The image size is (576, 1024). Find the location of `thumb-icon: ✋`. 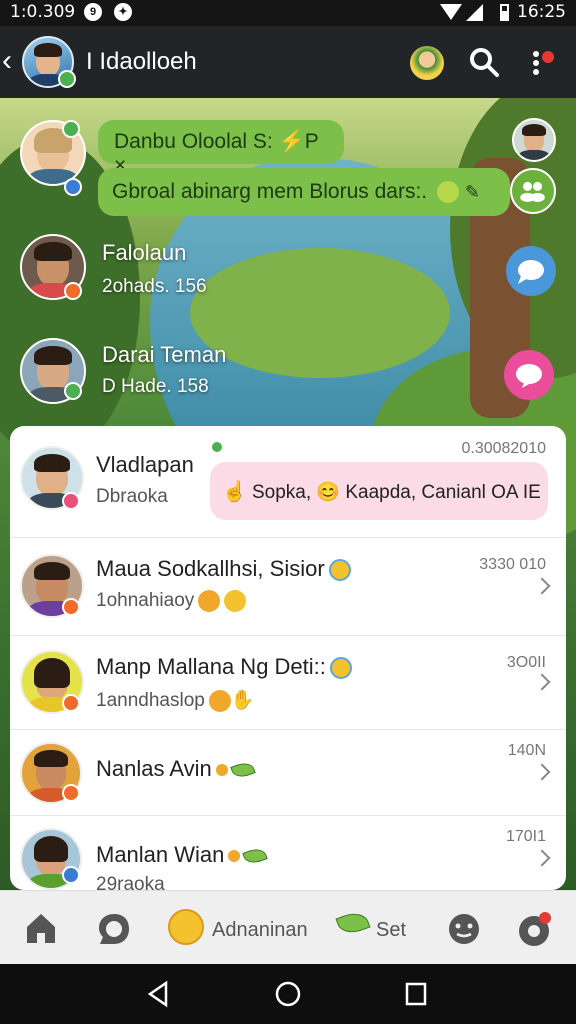

thumb-icon: ✋ is located at coordinates (242, 700).